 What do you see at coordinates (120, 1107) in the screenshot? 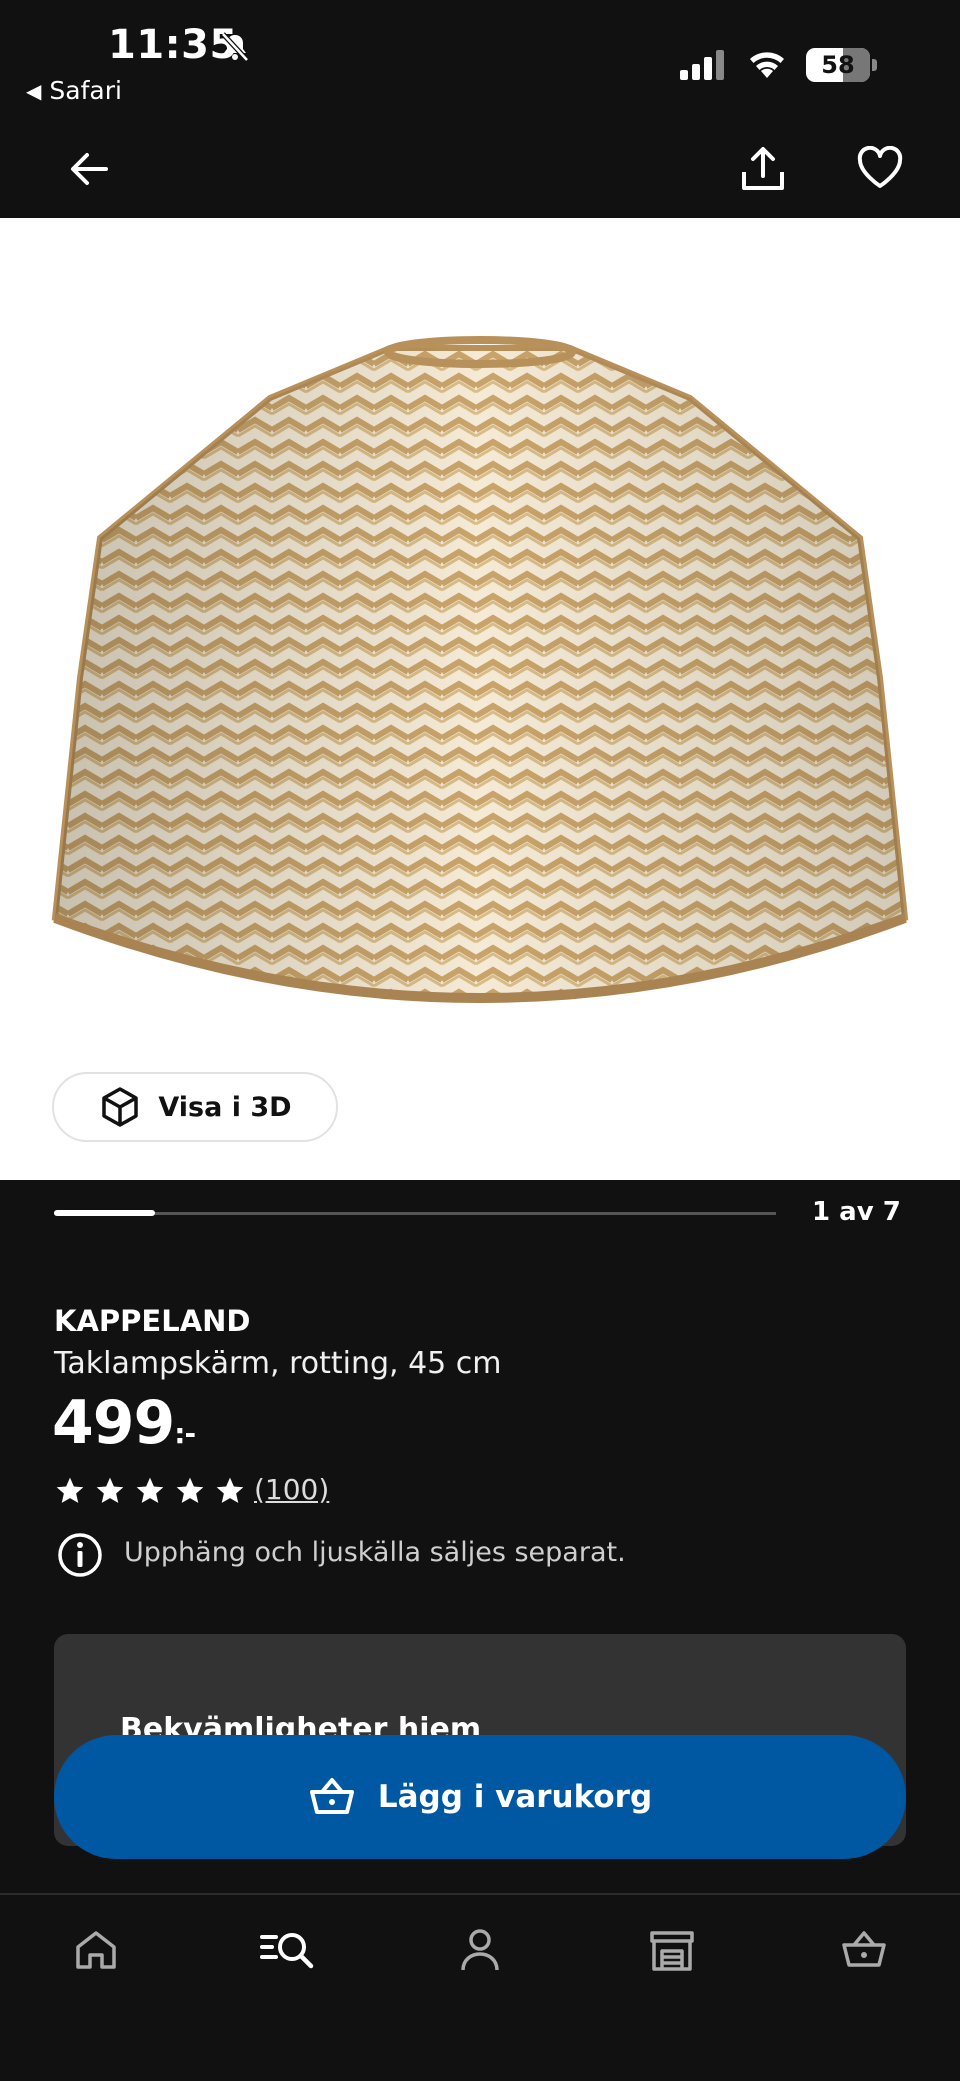
I see `cube-3d-icon` at bounding box center [120, 1107].